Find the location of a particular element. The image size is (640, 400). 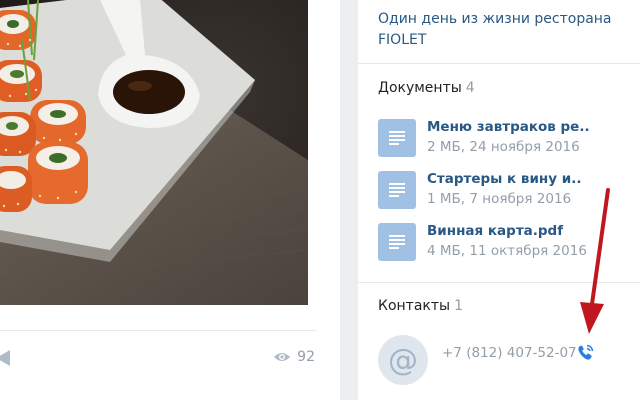

views-count: 92 is located at coordinates (306, 357).